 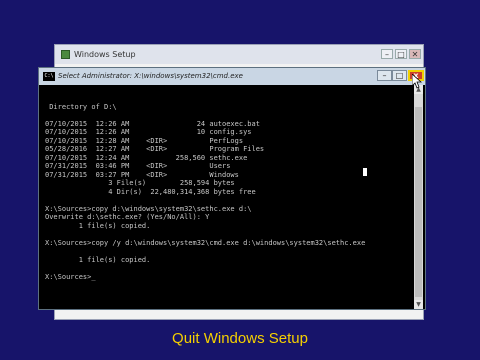 What do you see at coordinates (417, 81) in the screenshot?
I see `mouse-pointer-icon` at bounding box center [417, 81].